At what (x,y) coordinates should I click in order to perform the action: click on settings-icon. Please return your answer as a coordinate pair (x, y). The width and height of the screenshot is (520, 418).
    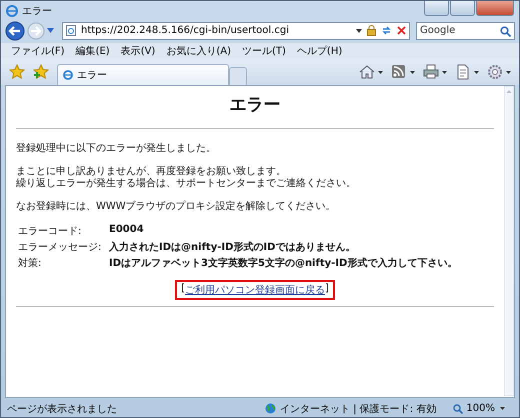
    Looking at the image, I should click on (495, 72).